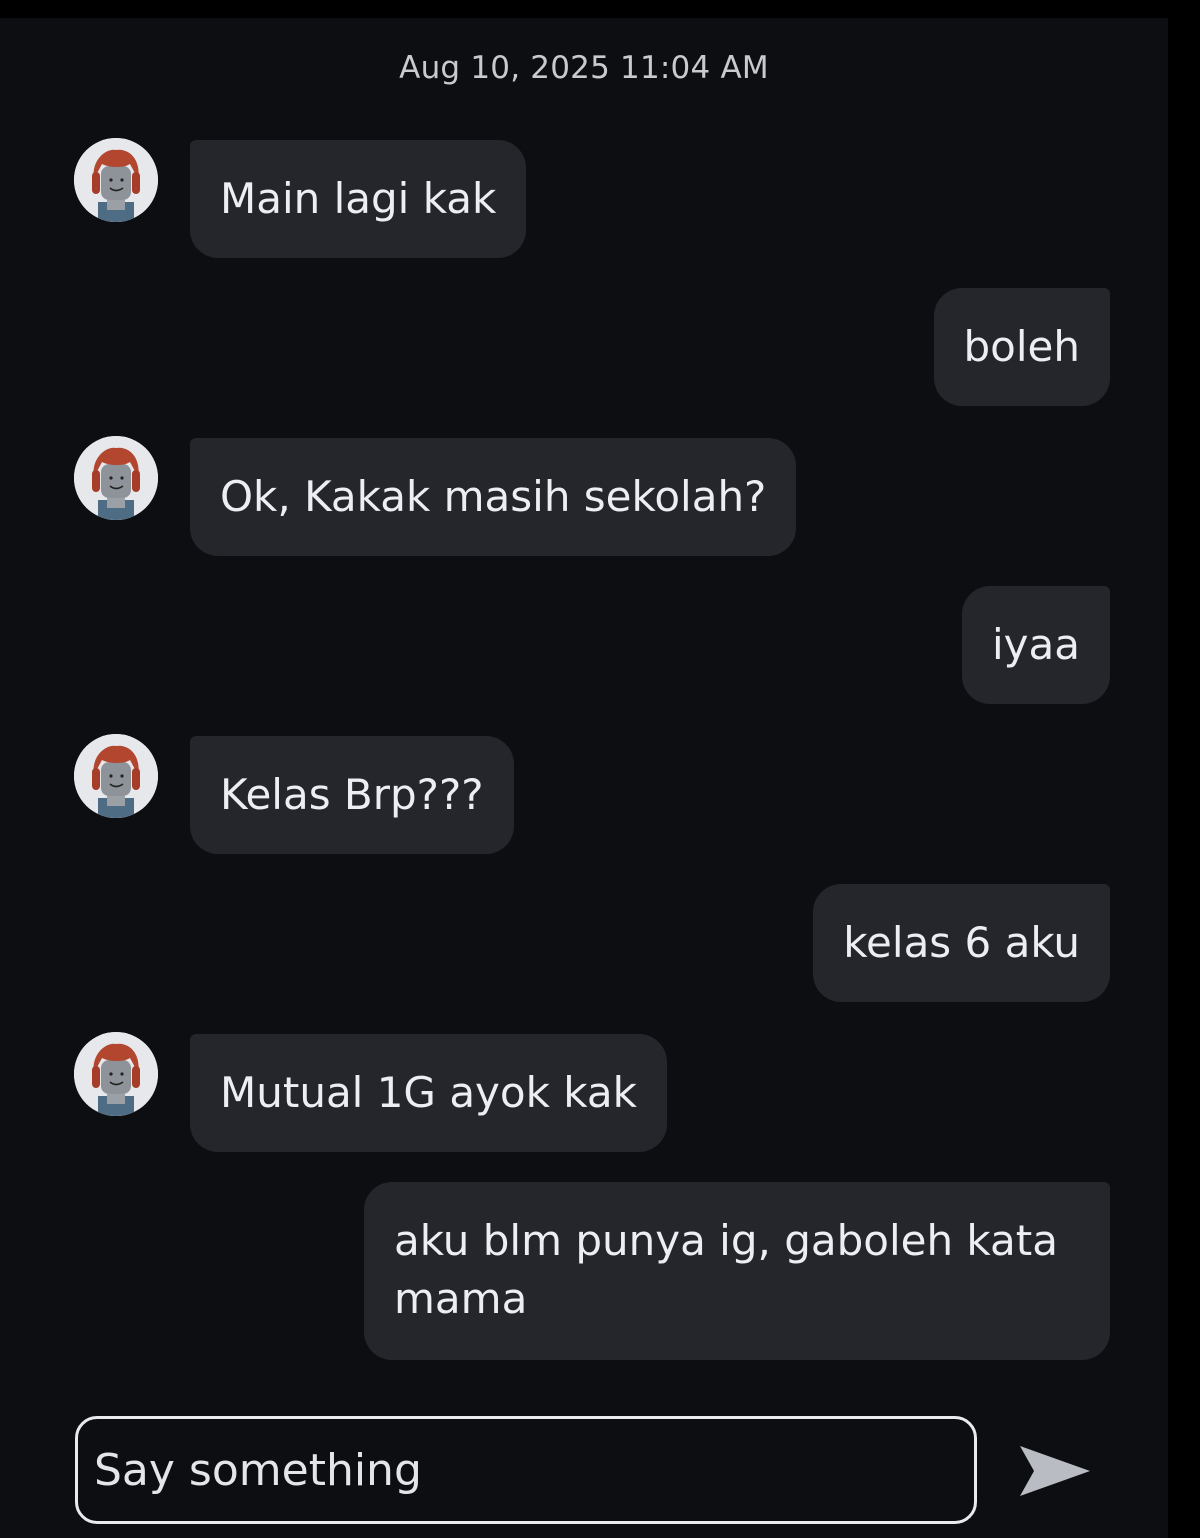 This screenshot has width=1200, height=1538. I want to click on message-bubble-incoming: Main lagi kak, so click(358, 199).